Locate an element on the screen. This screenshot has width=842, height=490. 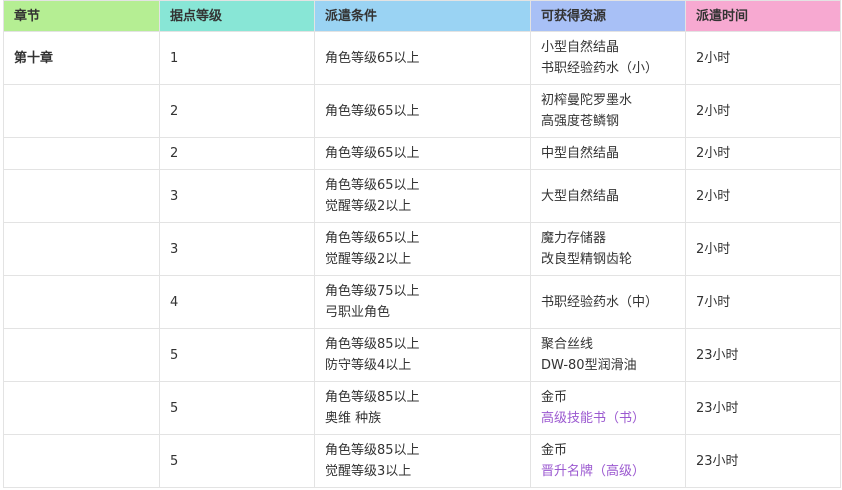
resource-line: 聚合丝线 is located at coordinates (567, 344).